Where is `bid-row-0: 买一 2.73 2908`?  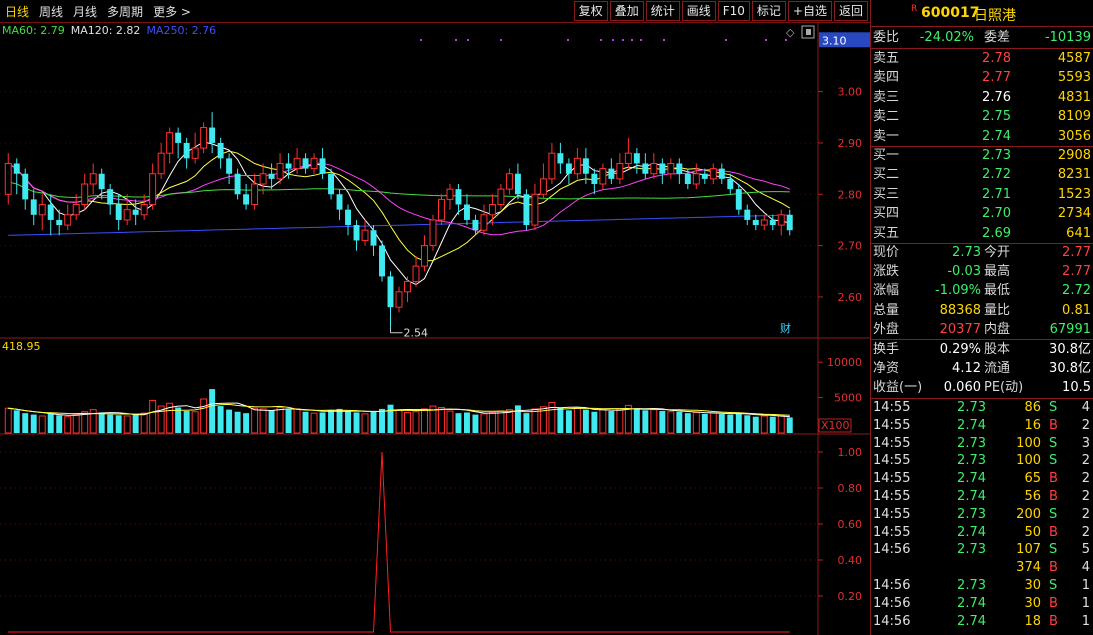
bid-row-0: 买一 2.73 2908 is located at coordinates (982, 155).